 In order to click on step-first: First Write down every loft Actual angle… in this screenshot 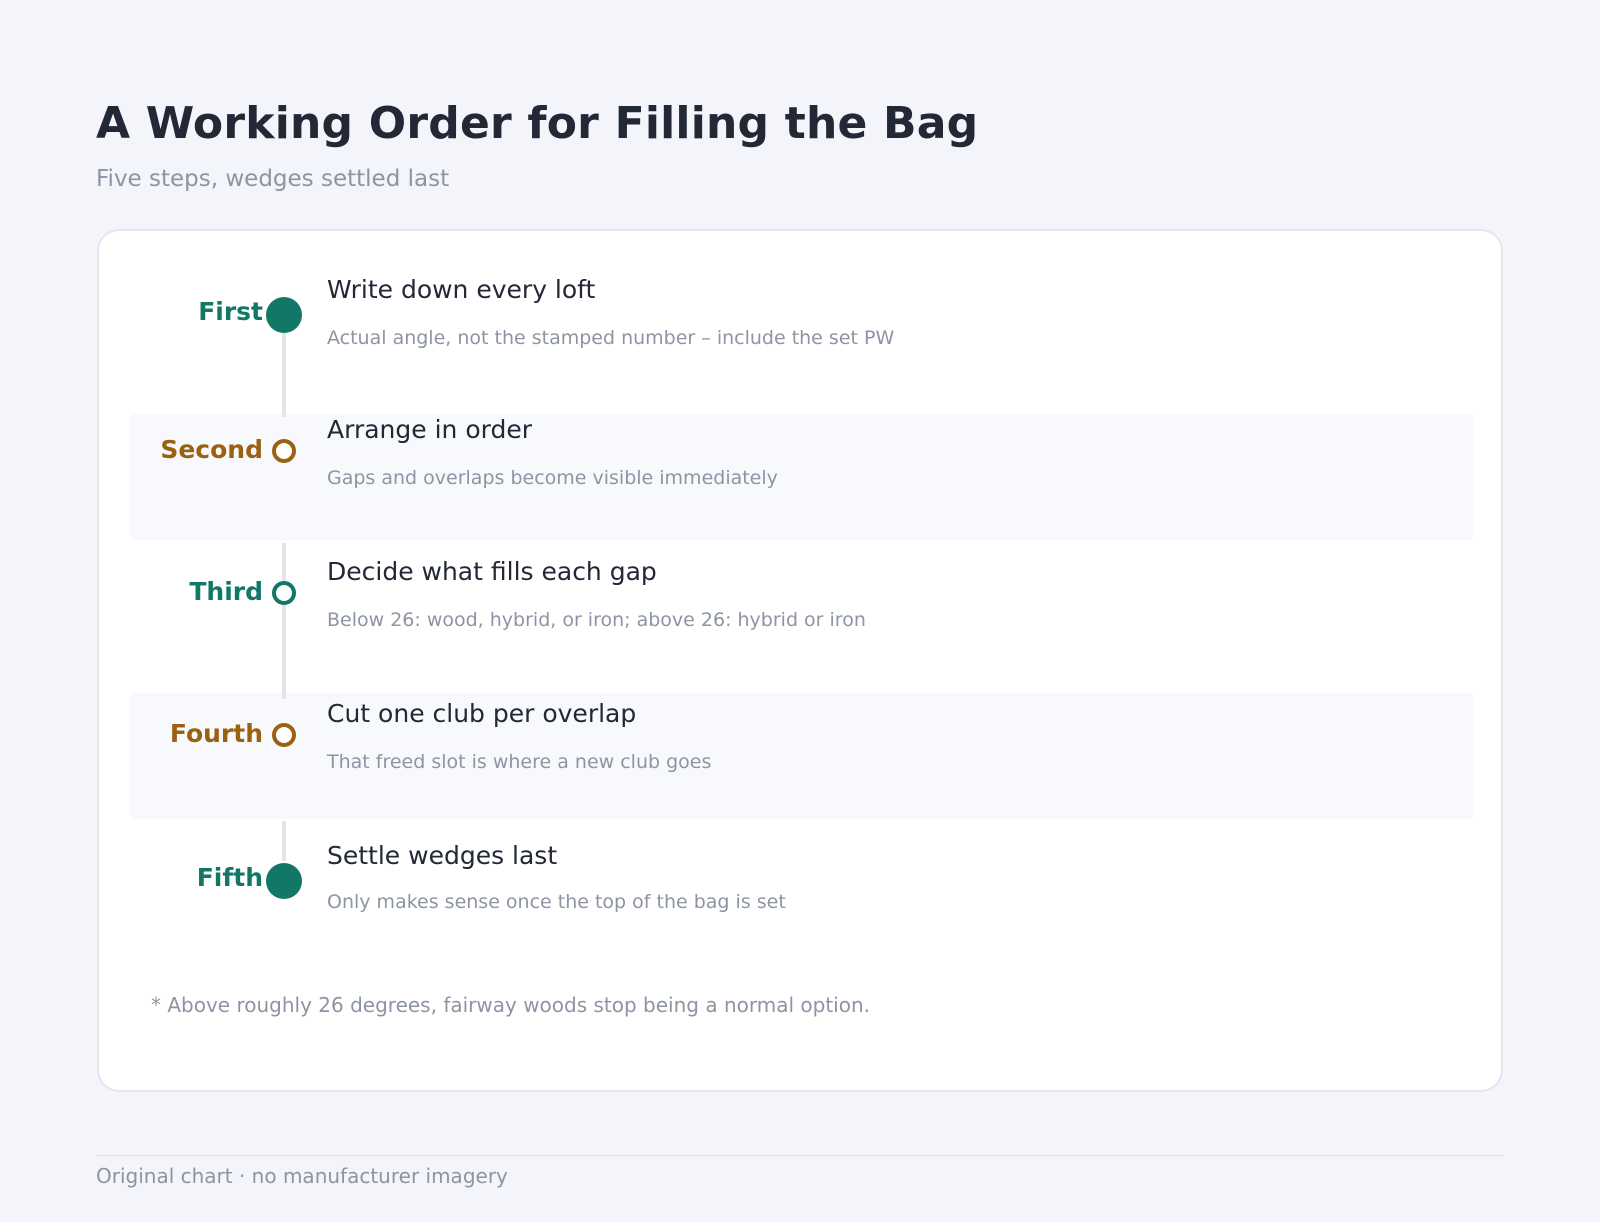, I will do `click(799, 341)`.